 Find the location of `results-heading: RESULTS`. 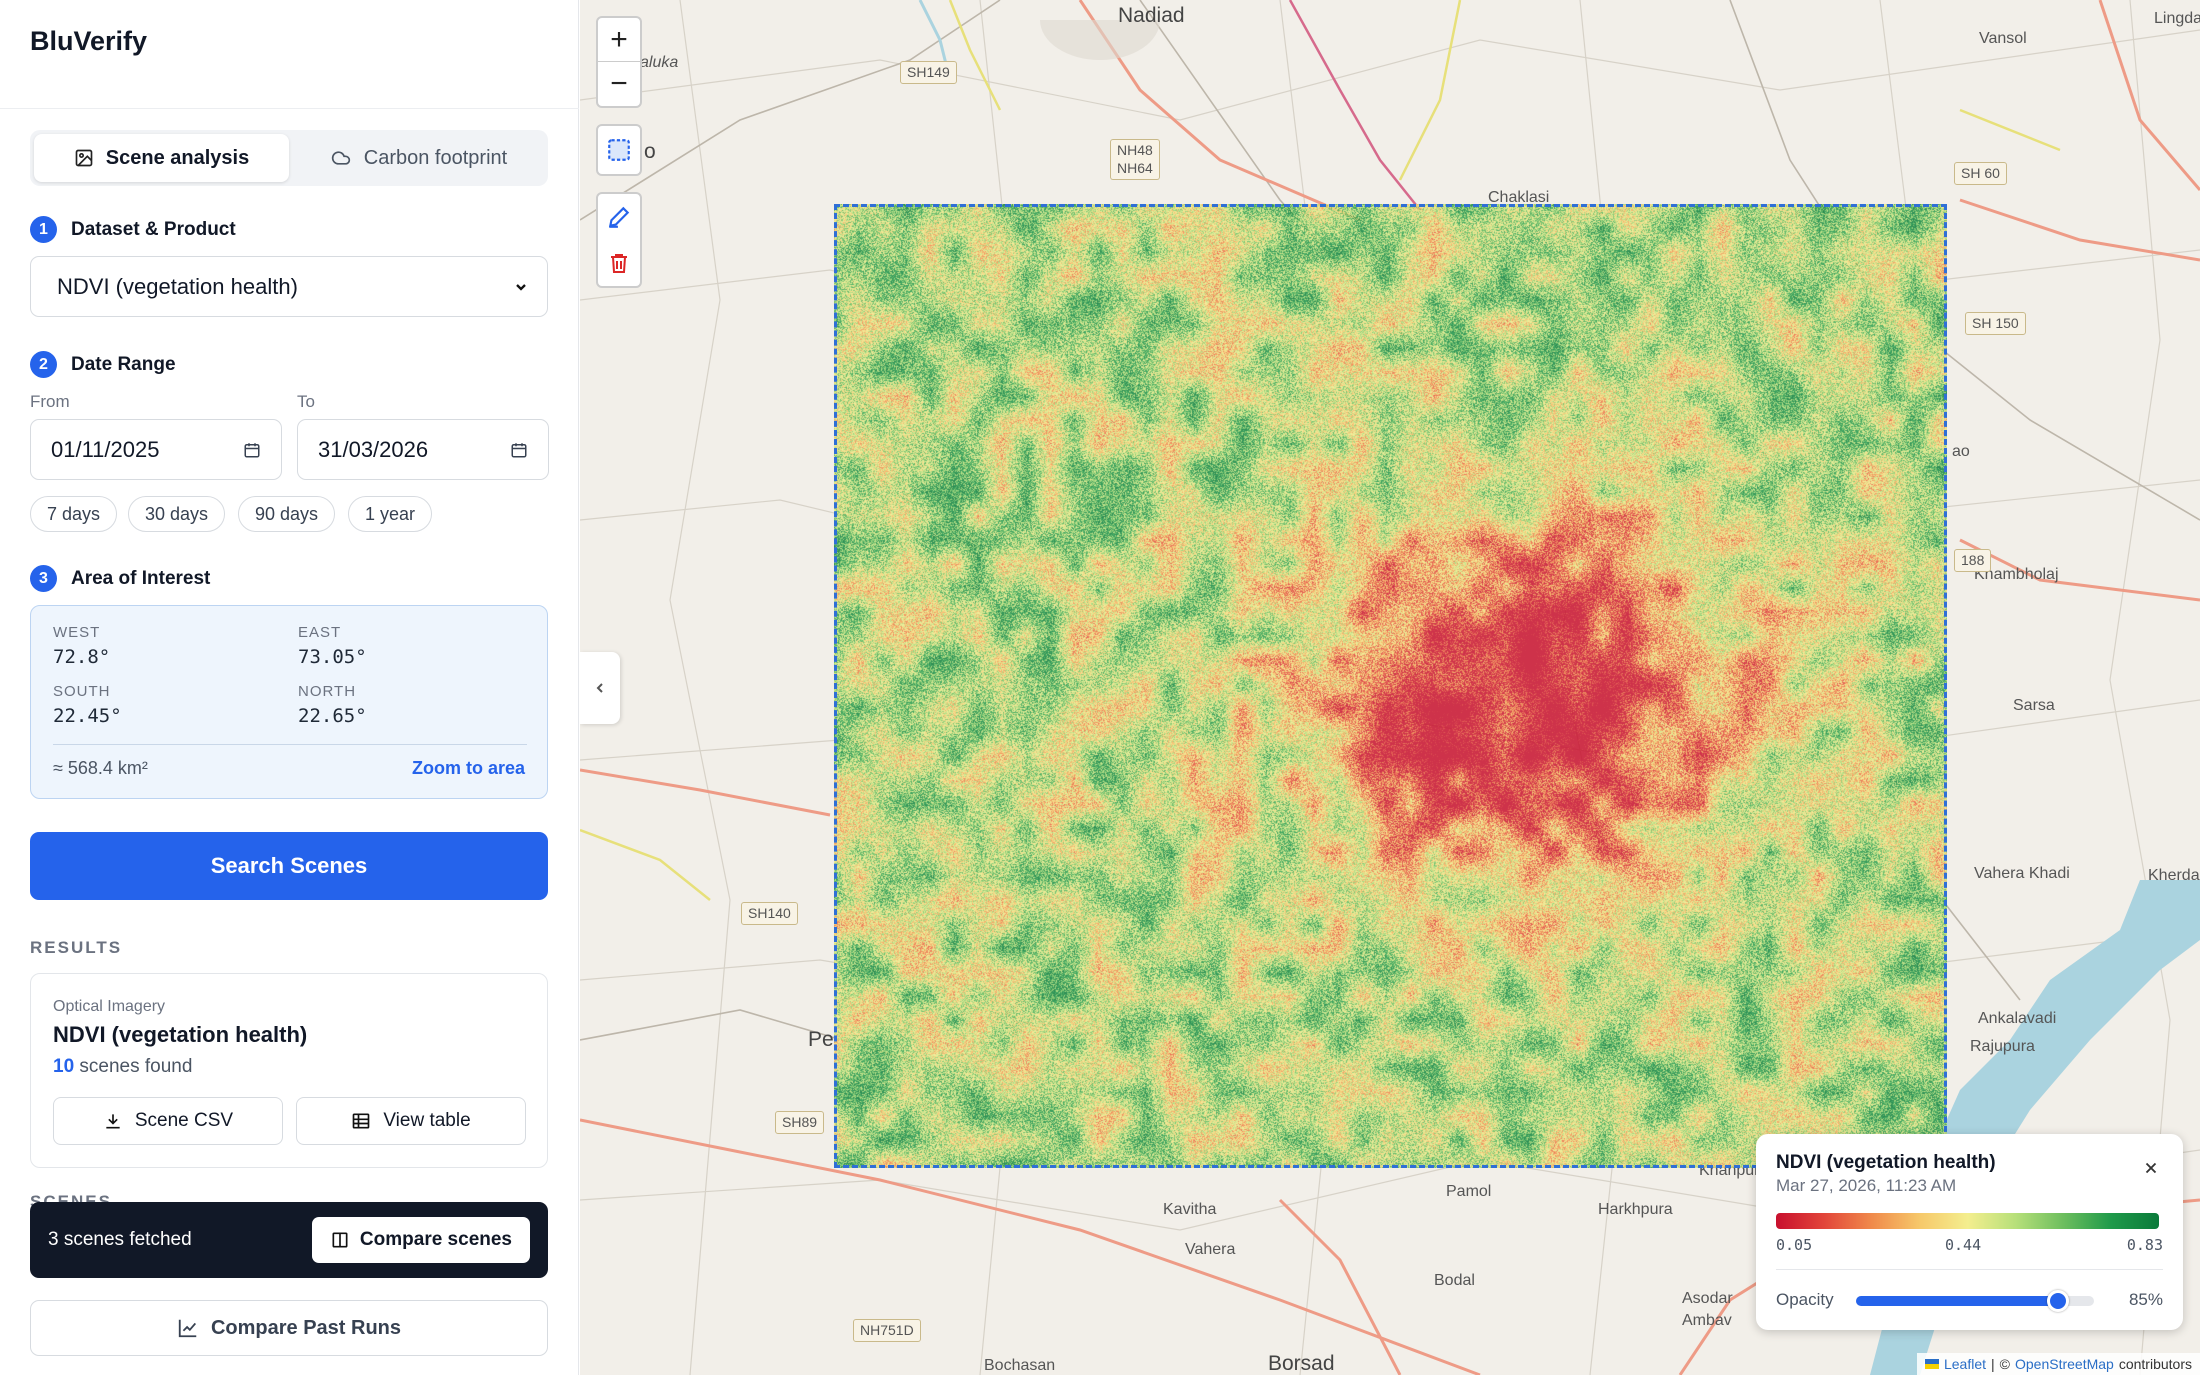

results-heading: RESULTS is located at coordinates (76, 947).